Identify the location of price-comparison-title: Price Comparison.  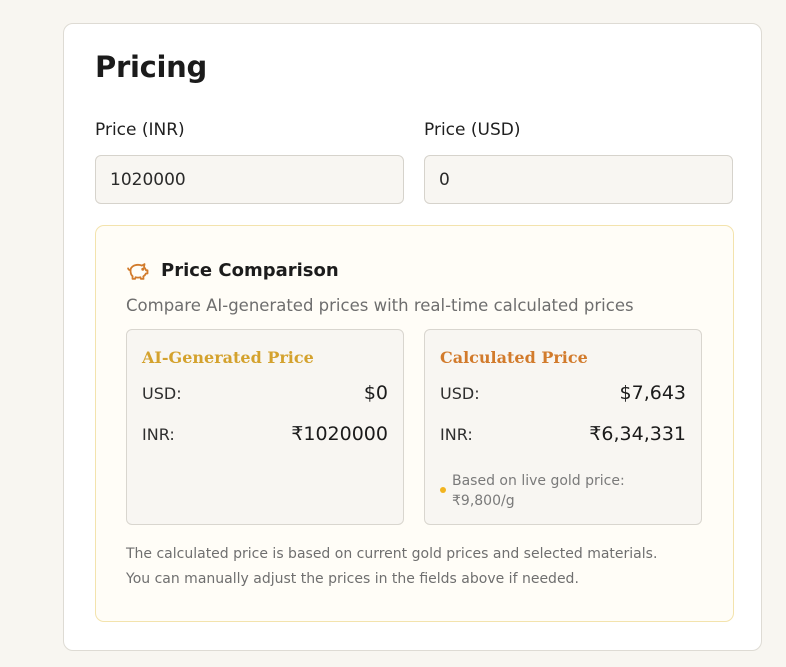
(250, 270).